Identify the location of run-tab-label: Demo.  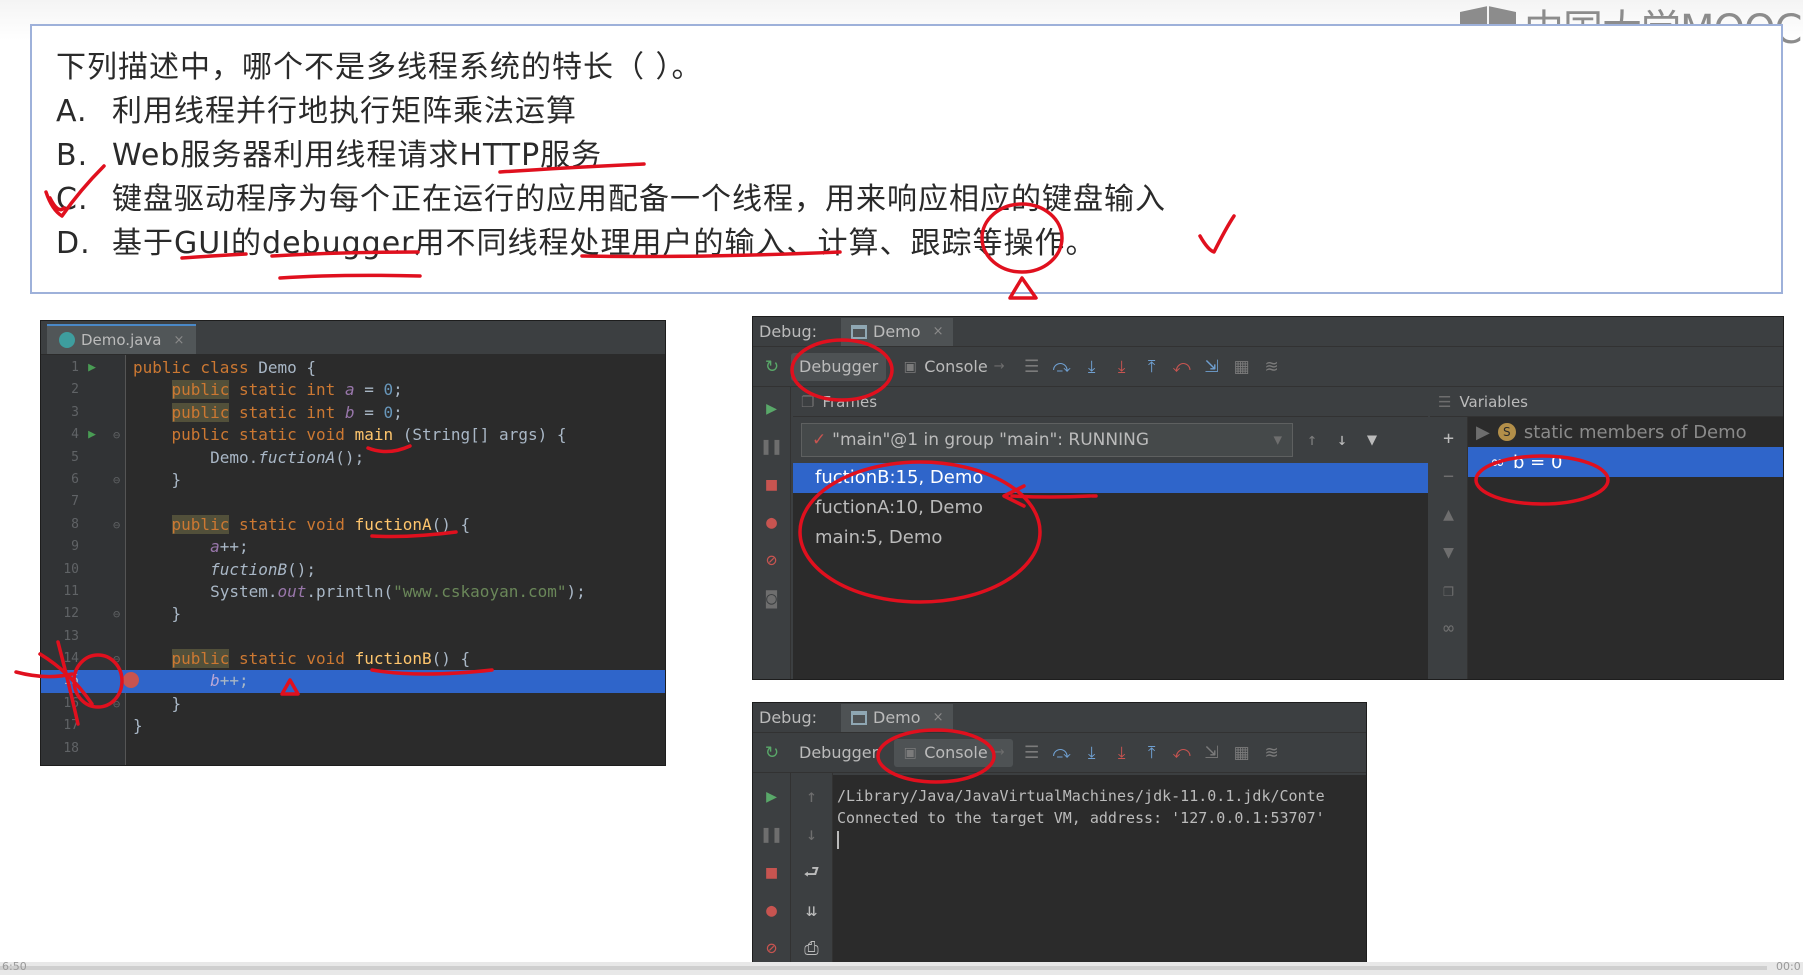
(897, 717).